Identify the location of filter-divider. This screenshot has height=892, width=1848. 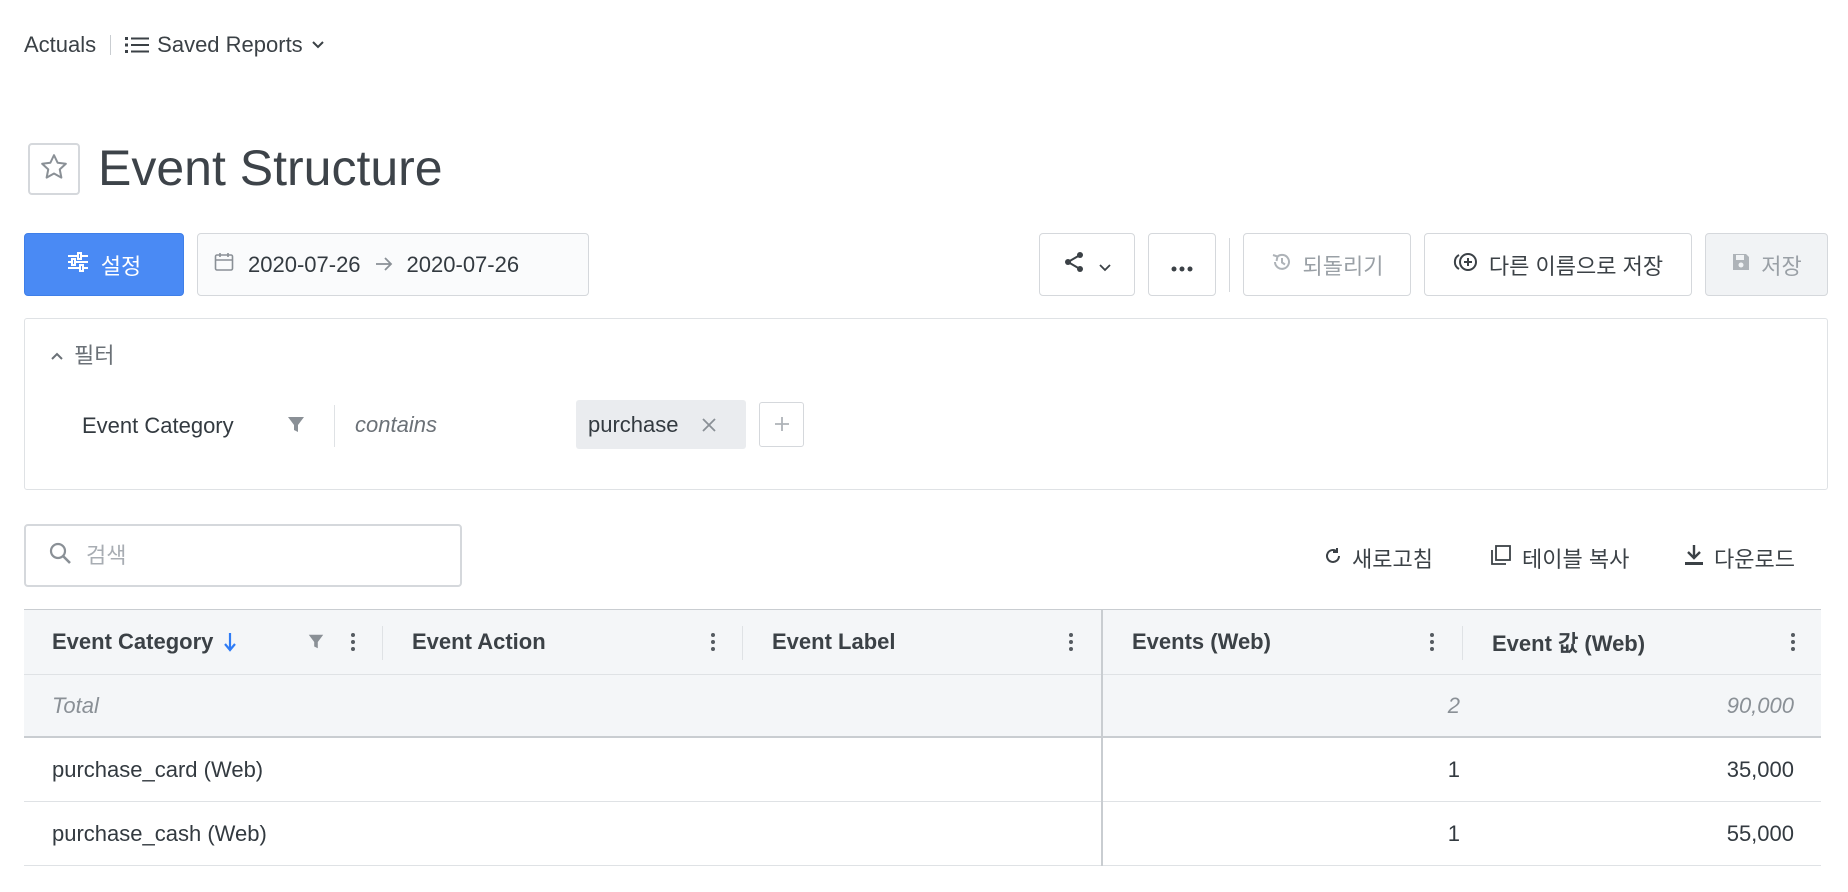
(334, 426).